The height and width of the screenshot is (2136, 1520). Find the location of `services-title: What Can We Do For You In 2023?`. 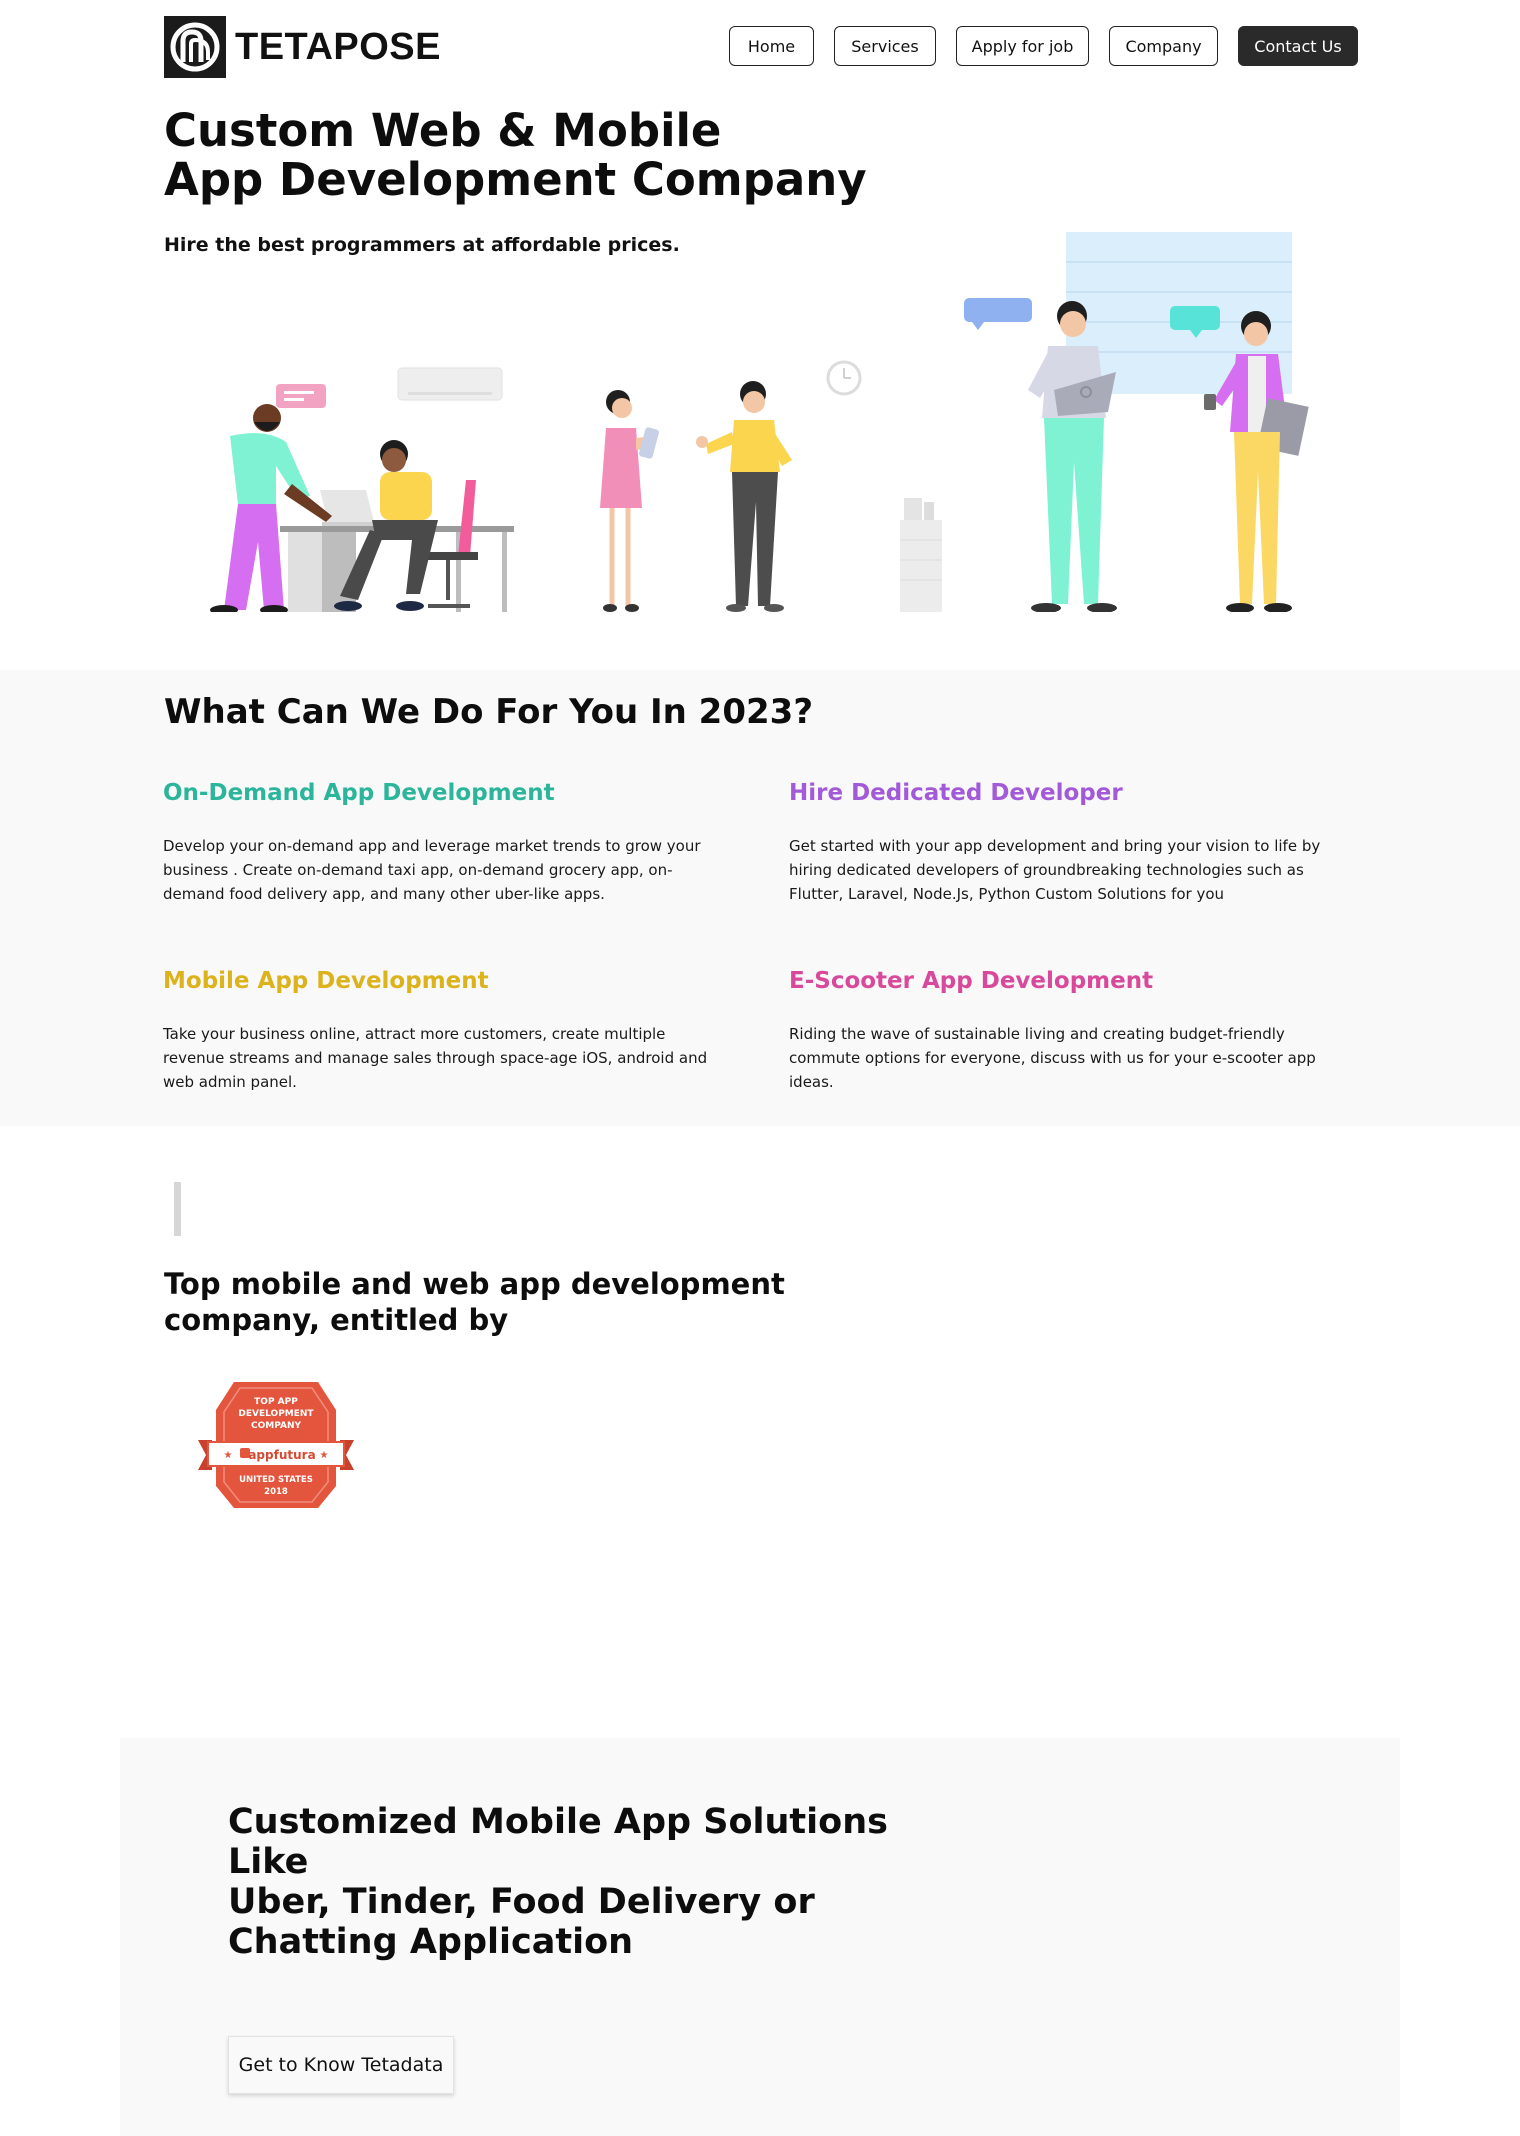

services-title: What Can We Do For You In 2023? is located at coordinates (489, 712).